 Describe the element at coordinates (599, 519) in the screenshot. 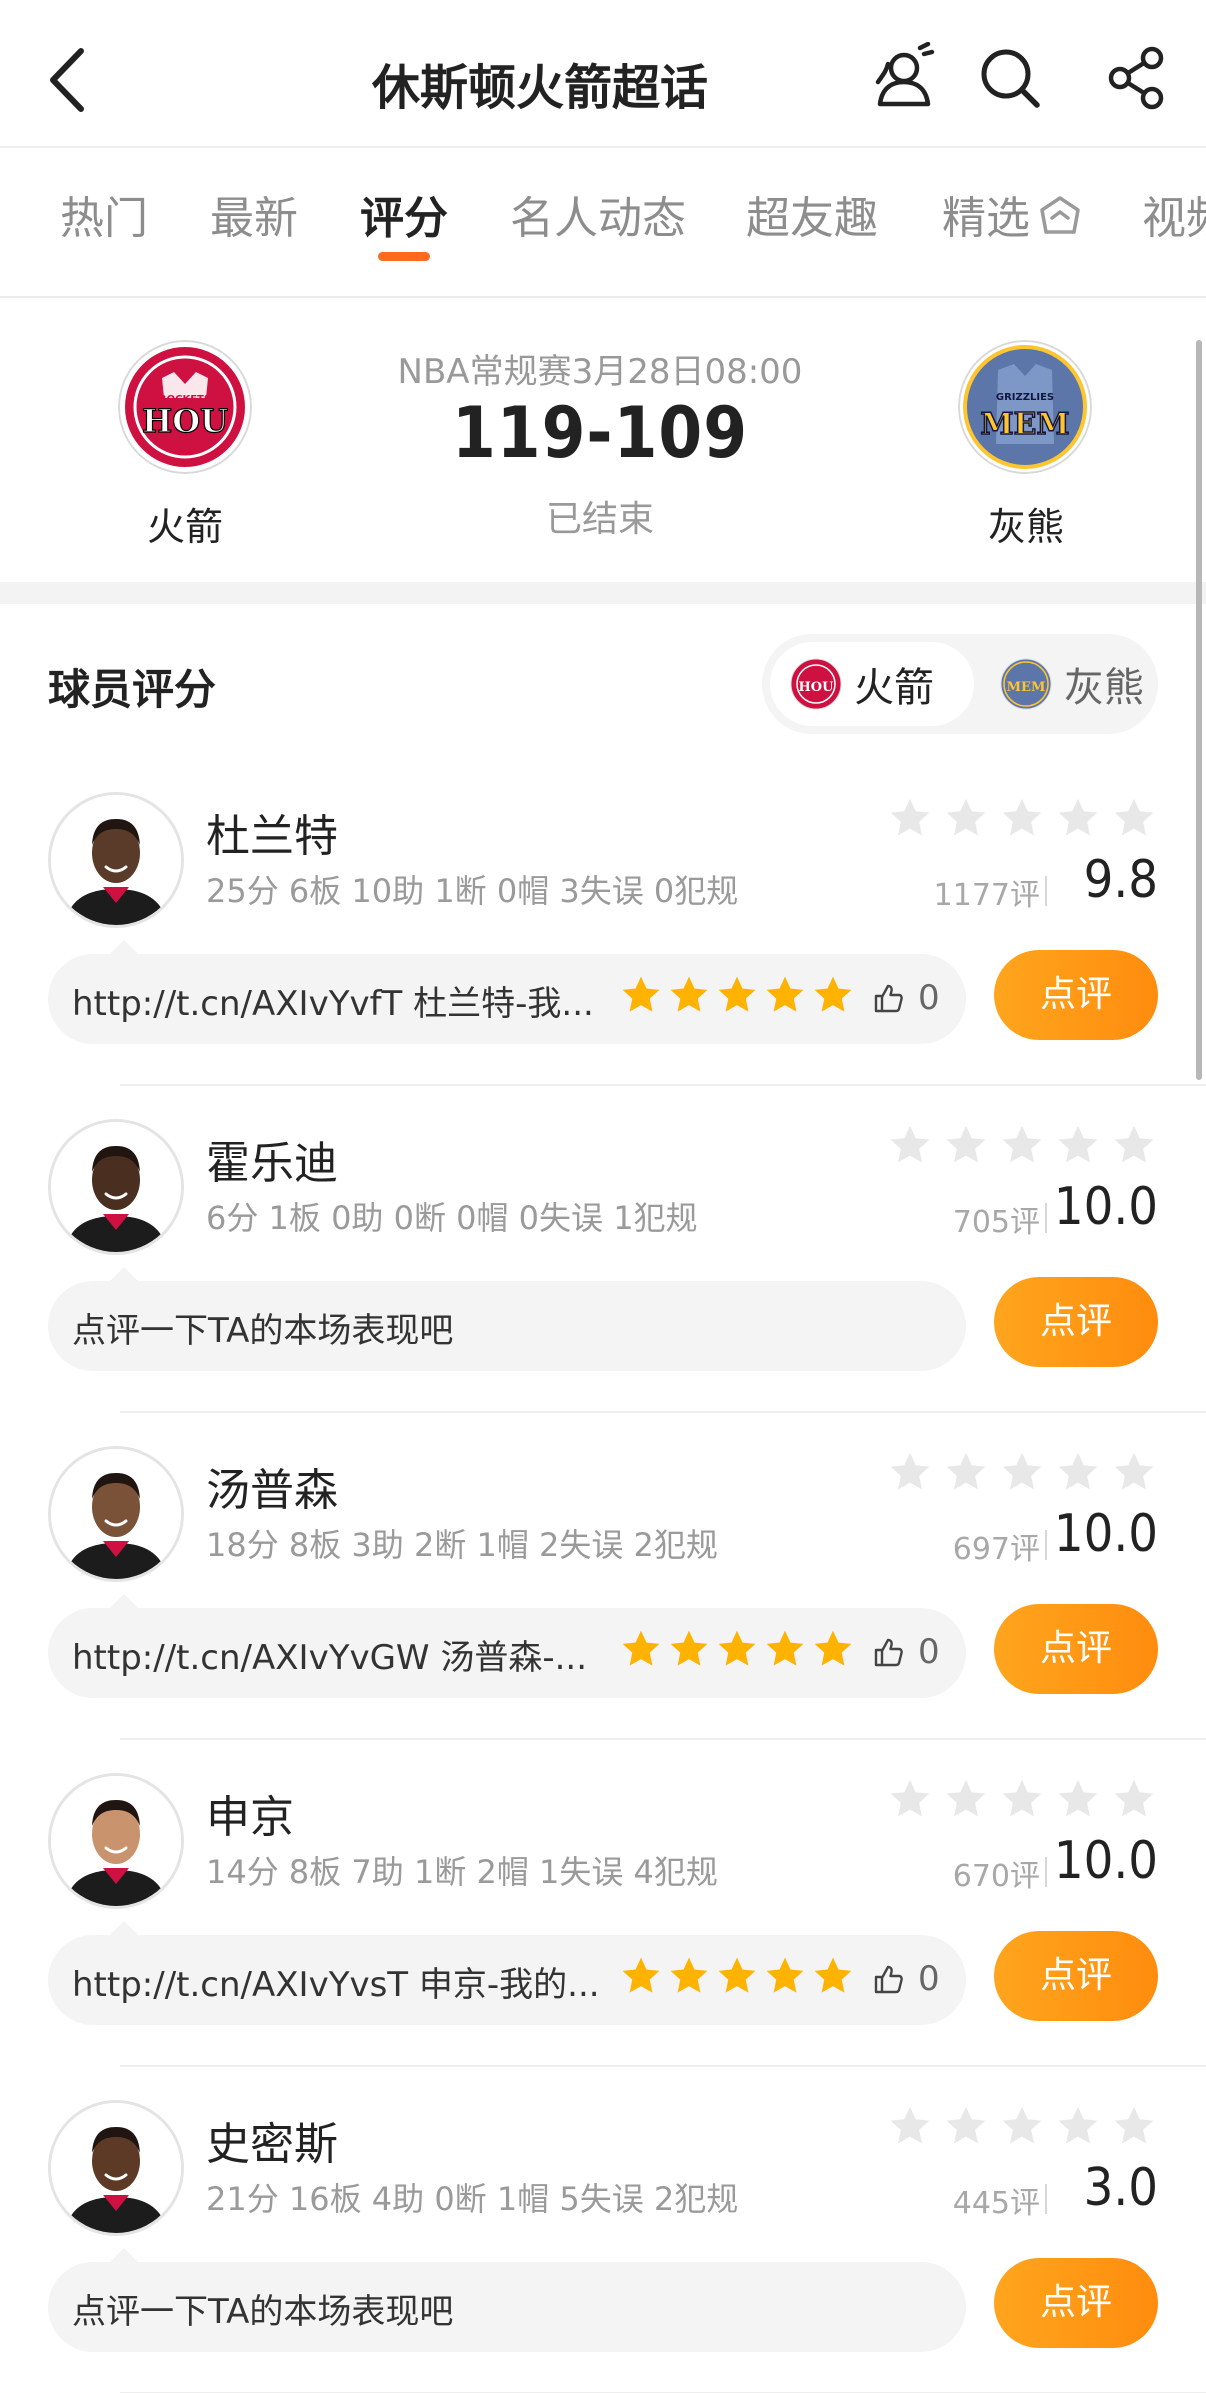

I see `match-status: 已结束` at that location.